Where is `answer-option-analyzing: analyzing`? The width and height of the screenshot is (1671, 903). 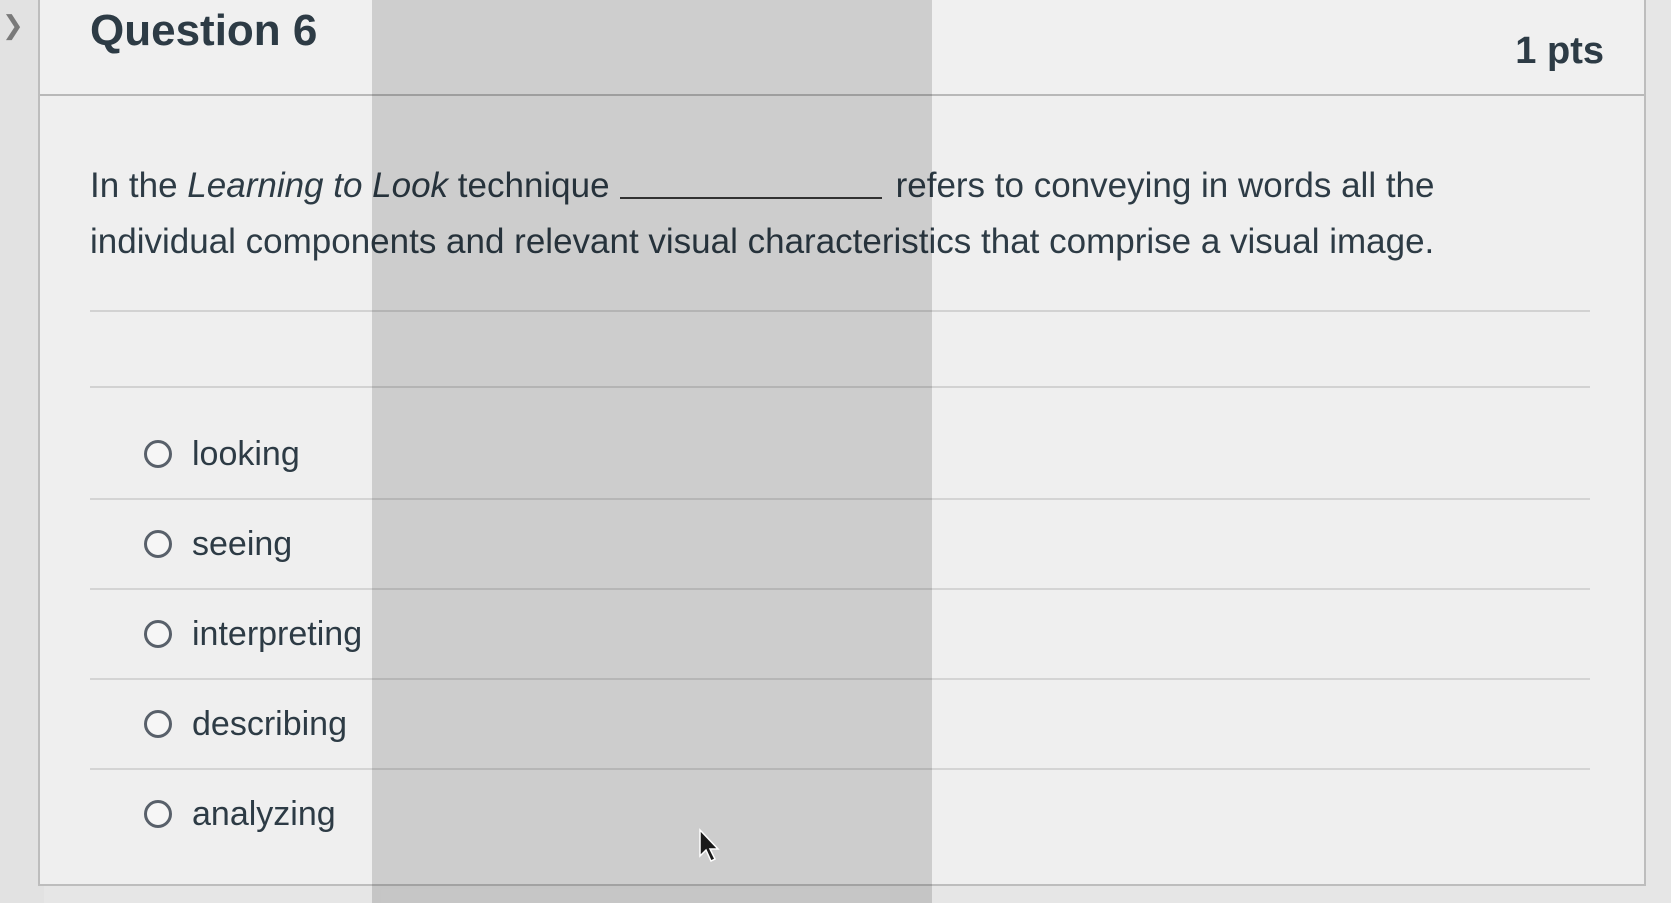
answer-option-analyzing: analyzing is located at coordinates (840, 814).